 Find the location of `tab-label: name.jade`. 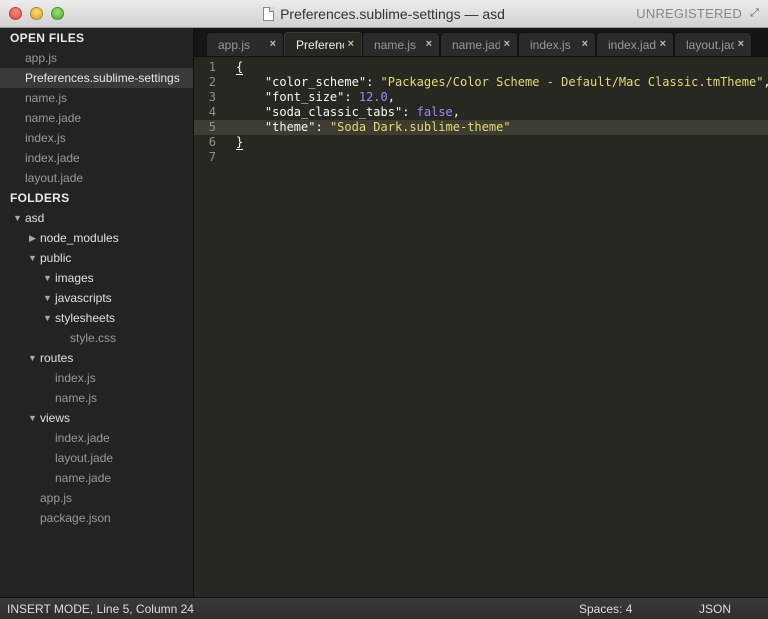

tab-label: name.jade is located at coordinates (476, 45).